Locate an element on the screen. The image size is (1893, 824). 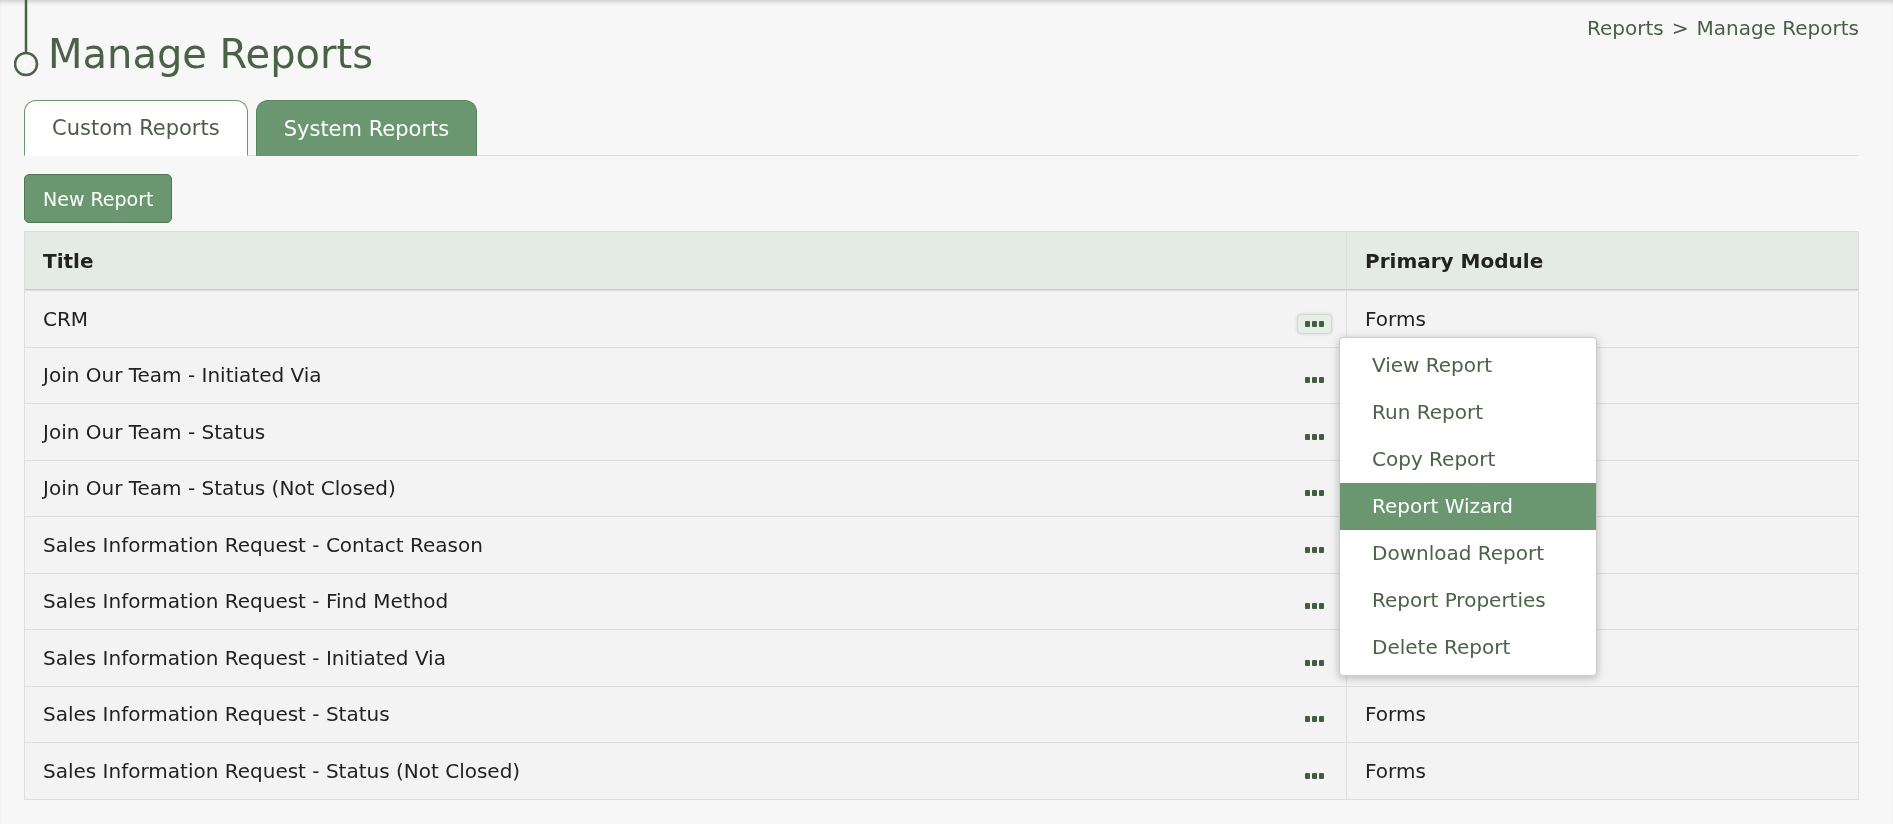
table-cell: Join Our Team - Initiated Via is located at coordinates (182, 375).